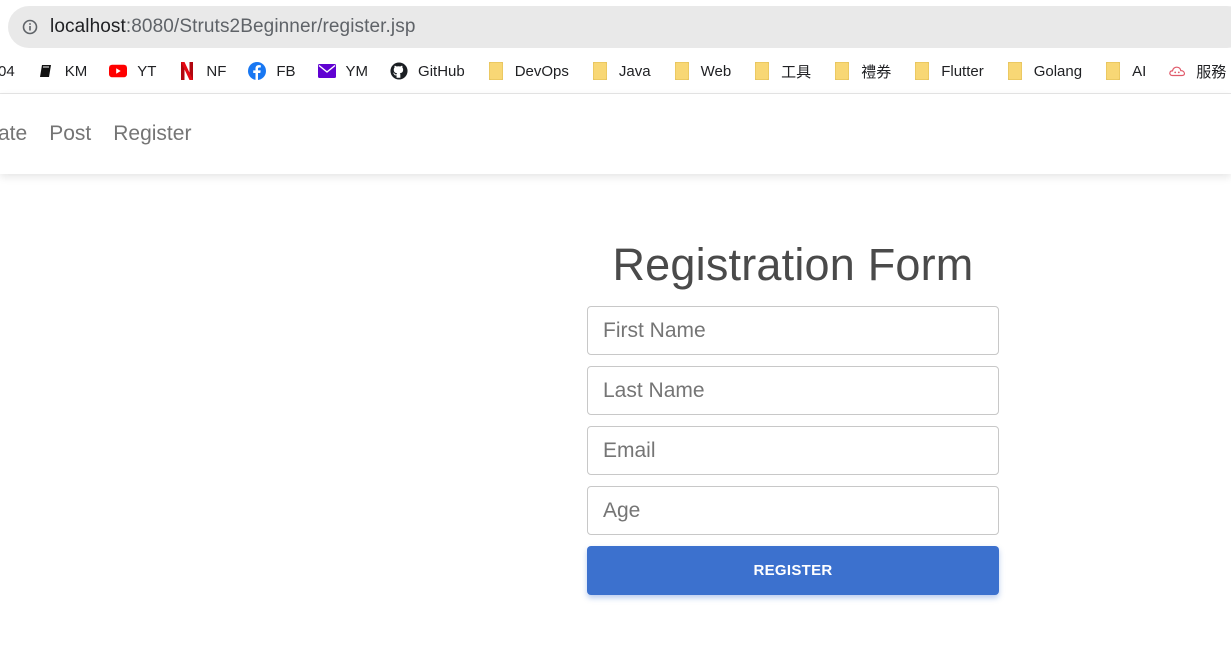 The height and width of the screenshot is (661, 1231). I want to click on bookmark-label: NF, so click(216, 71).